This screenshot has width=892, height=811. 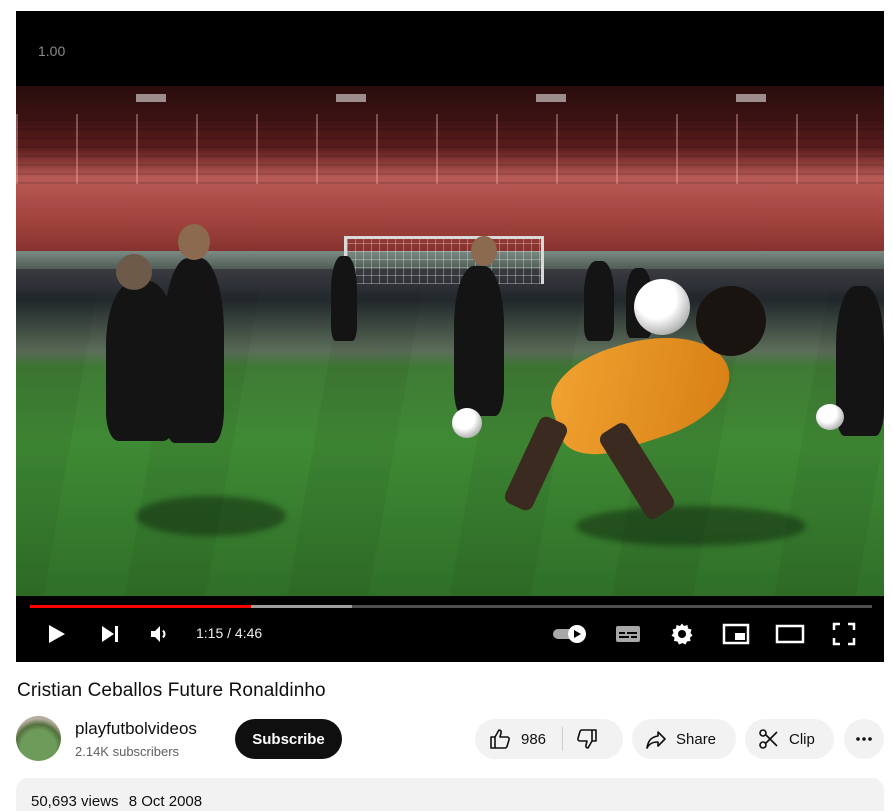 I want to click on goal-net, so click(x=444, y=260).